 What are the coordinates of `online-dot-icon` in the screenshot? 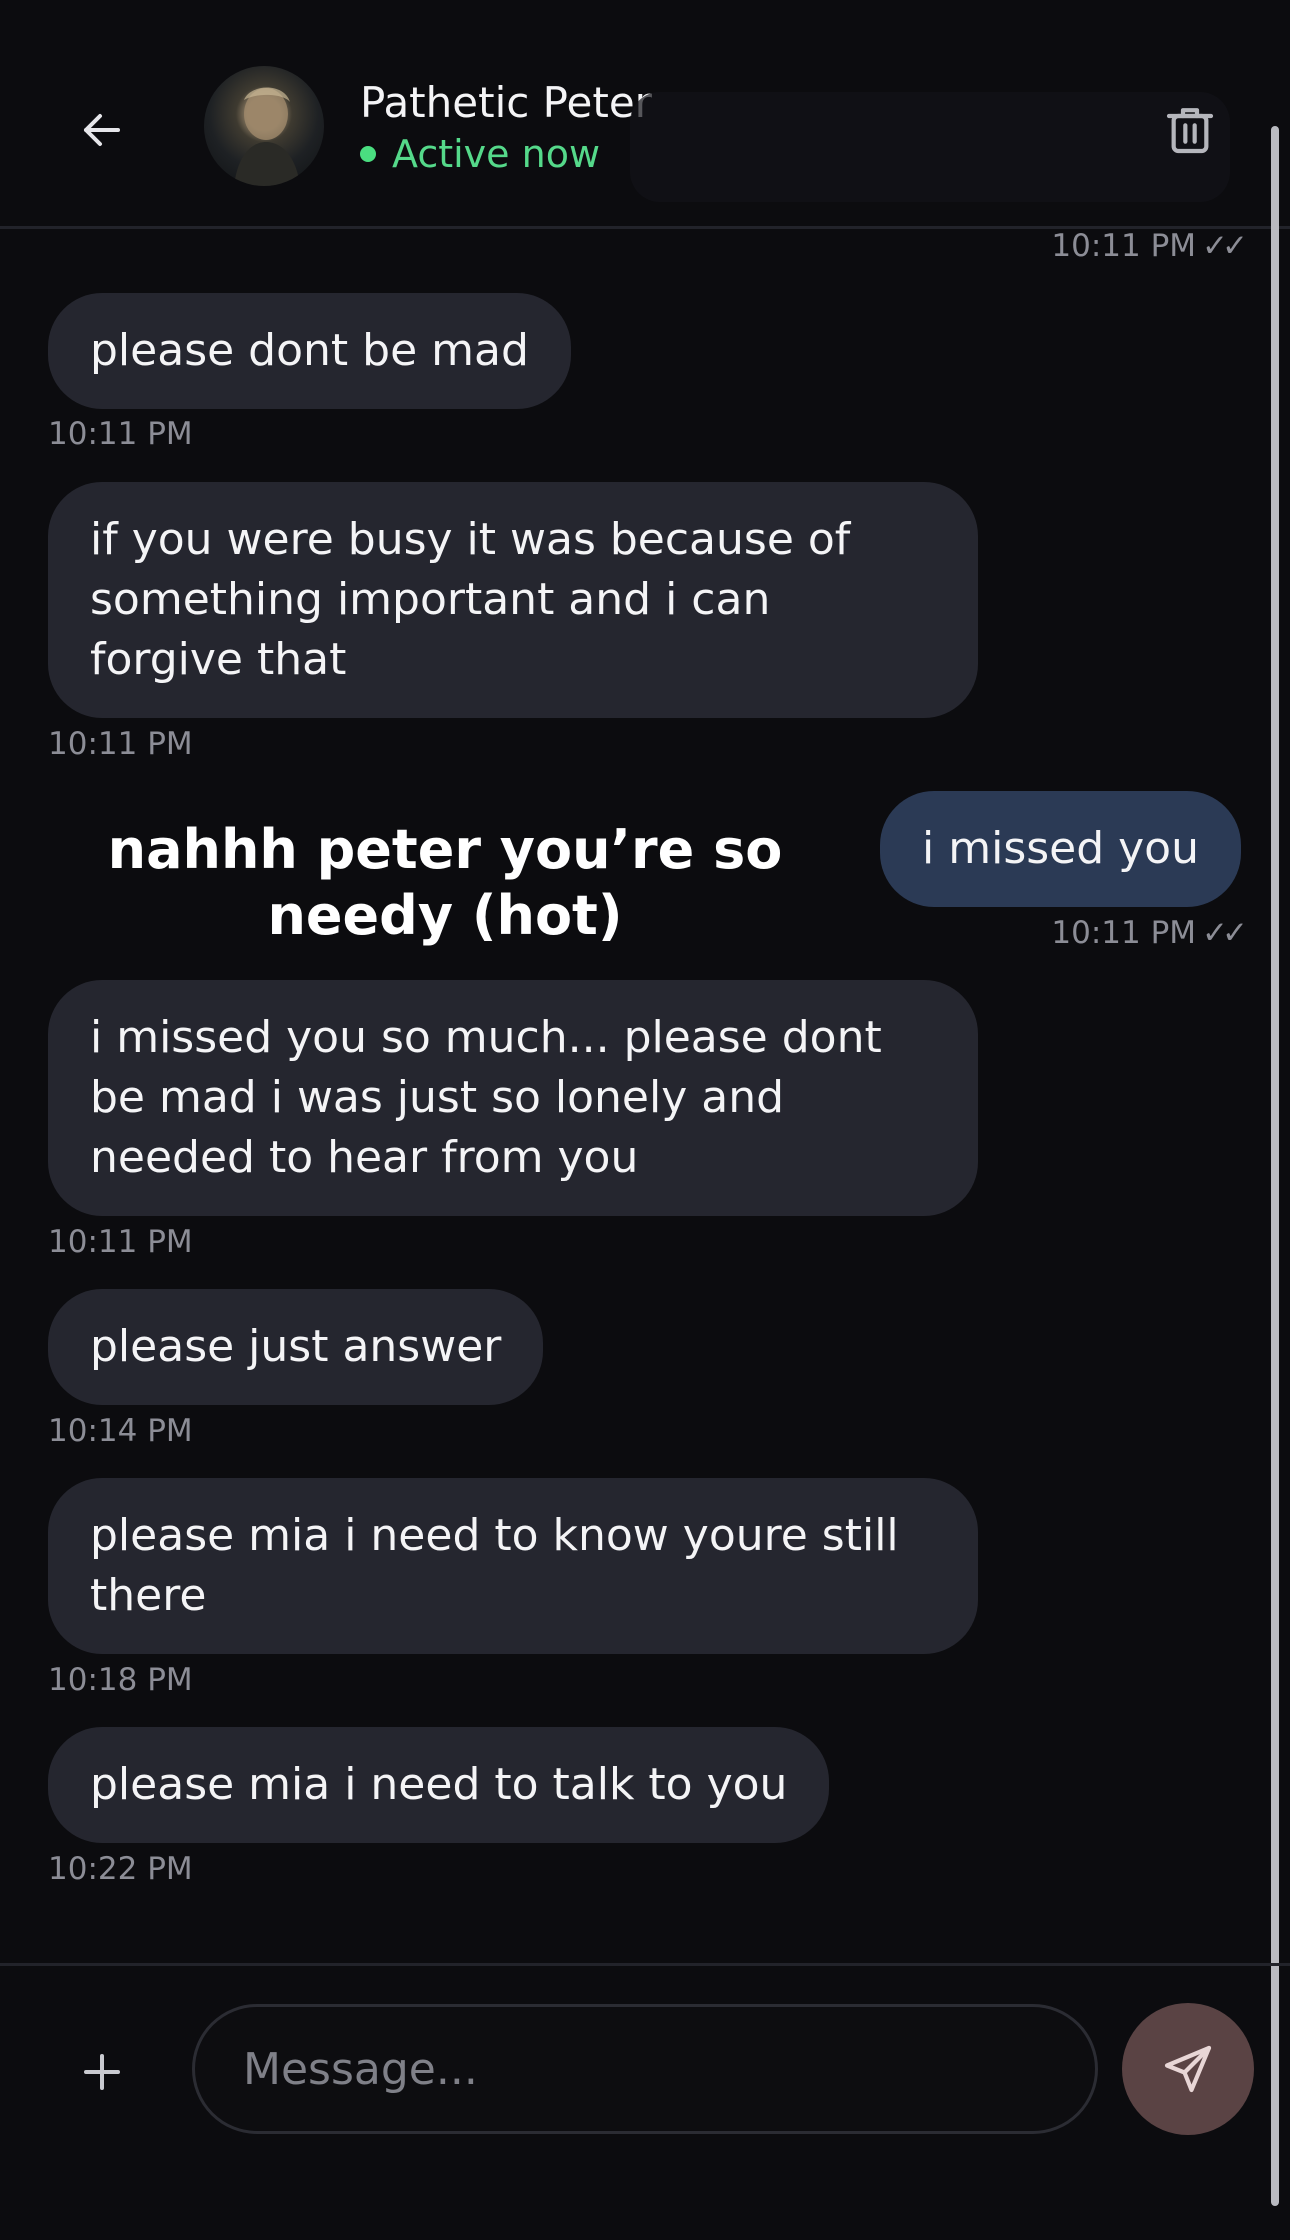 It's located at (368, 154).